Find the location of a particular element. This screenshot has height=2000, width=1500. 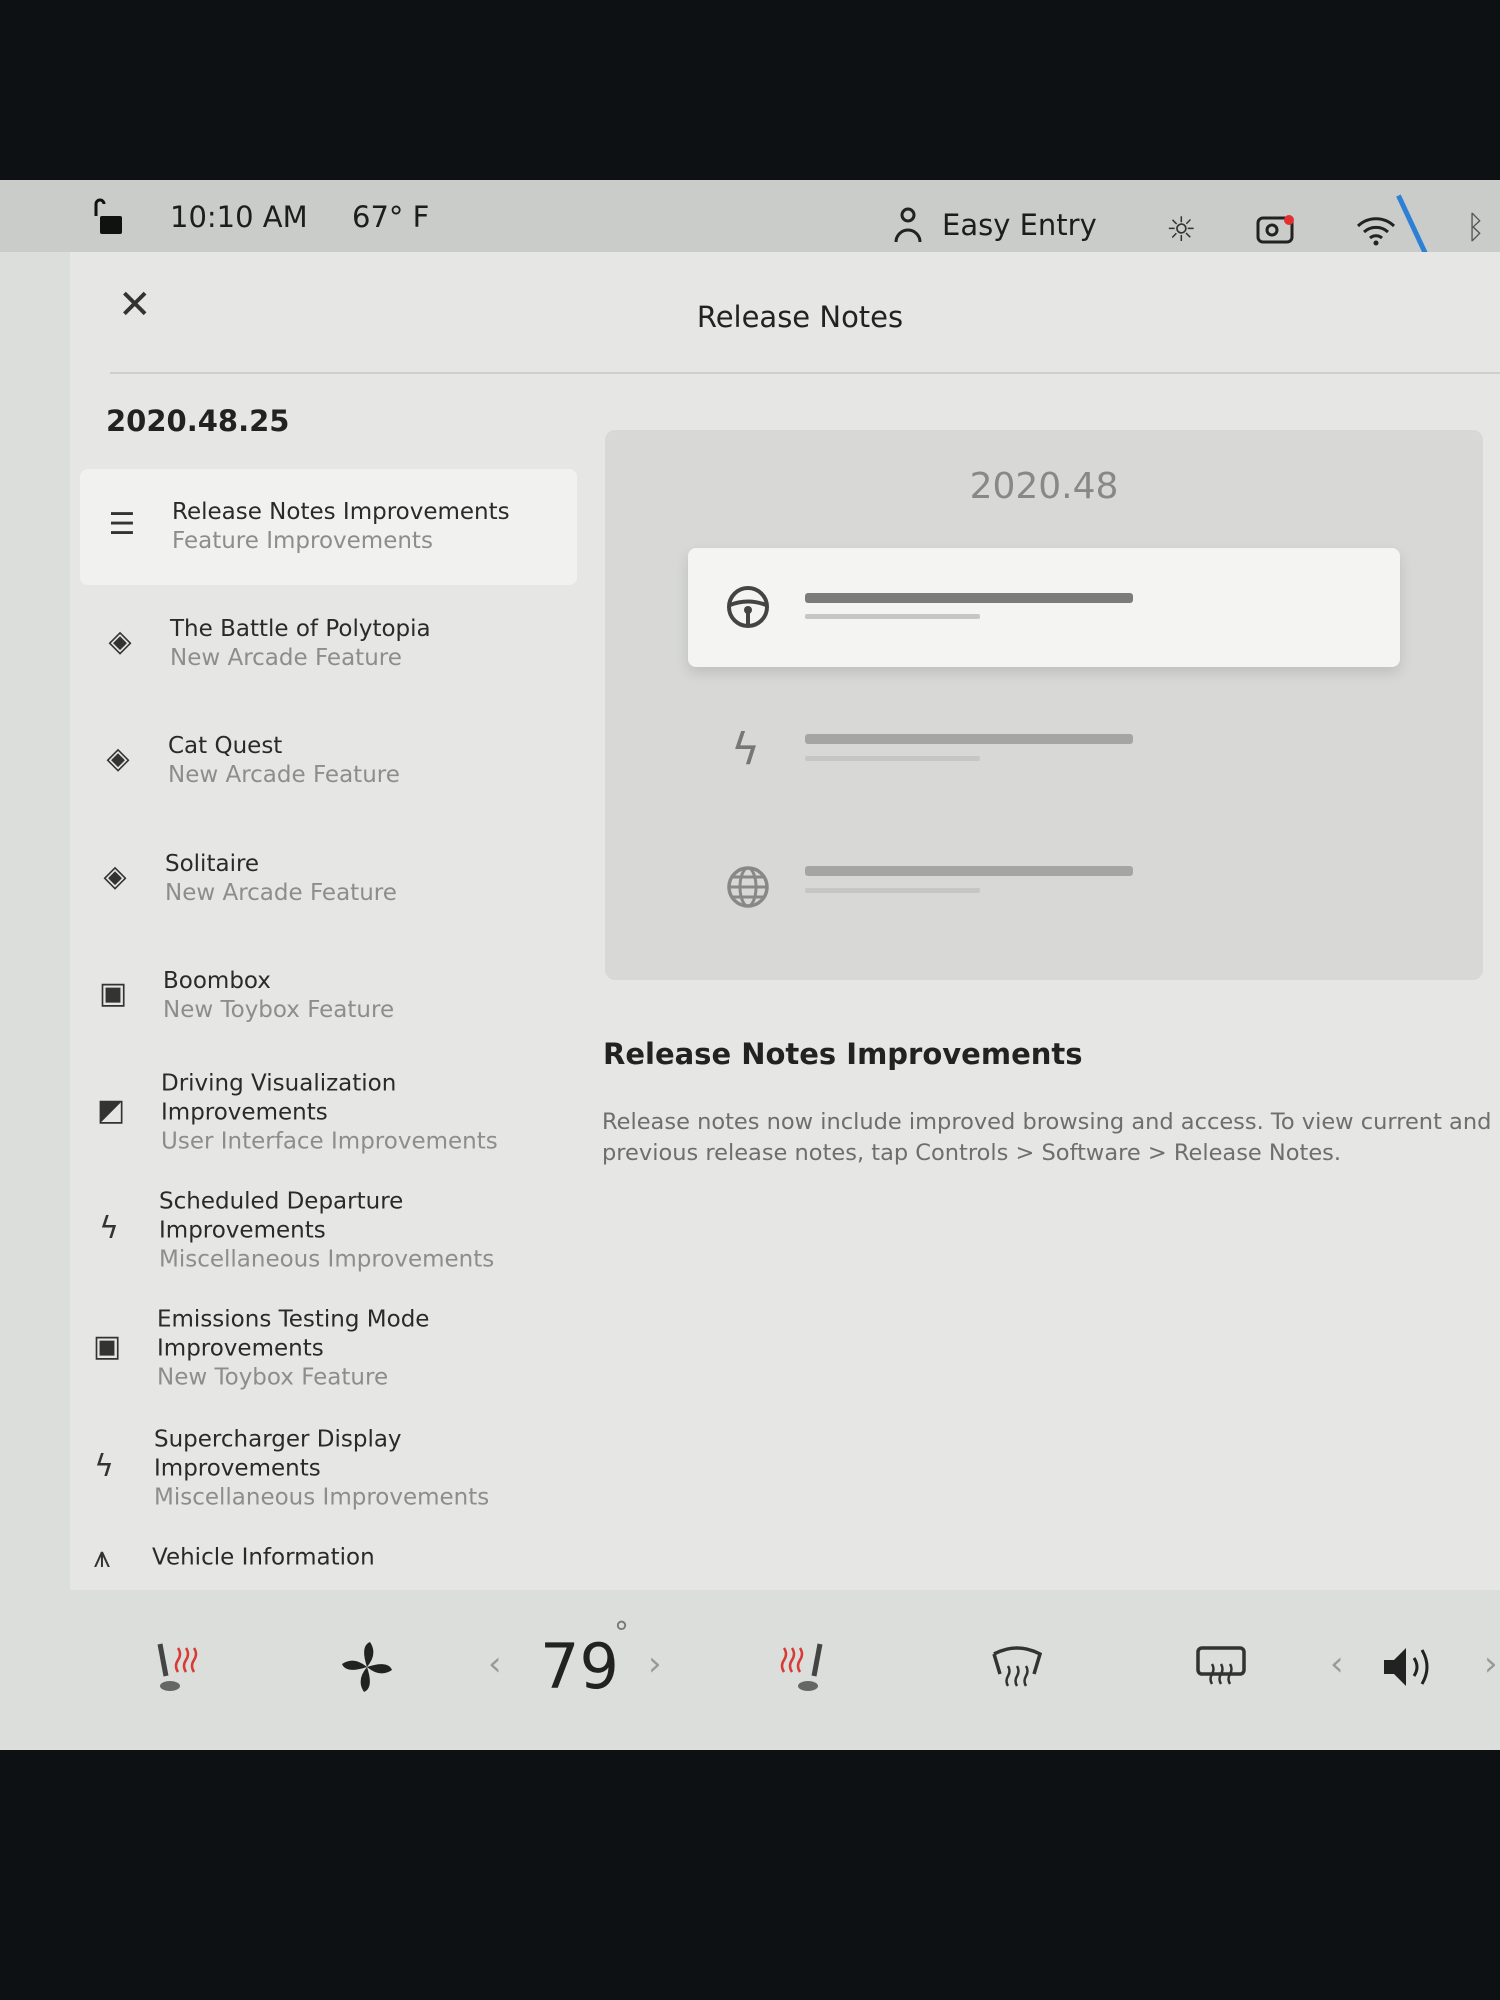

sidebar-item: ⩚ Vehicle Information is located at coordinates (308, 1558).